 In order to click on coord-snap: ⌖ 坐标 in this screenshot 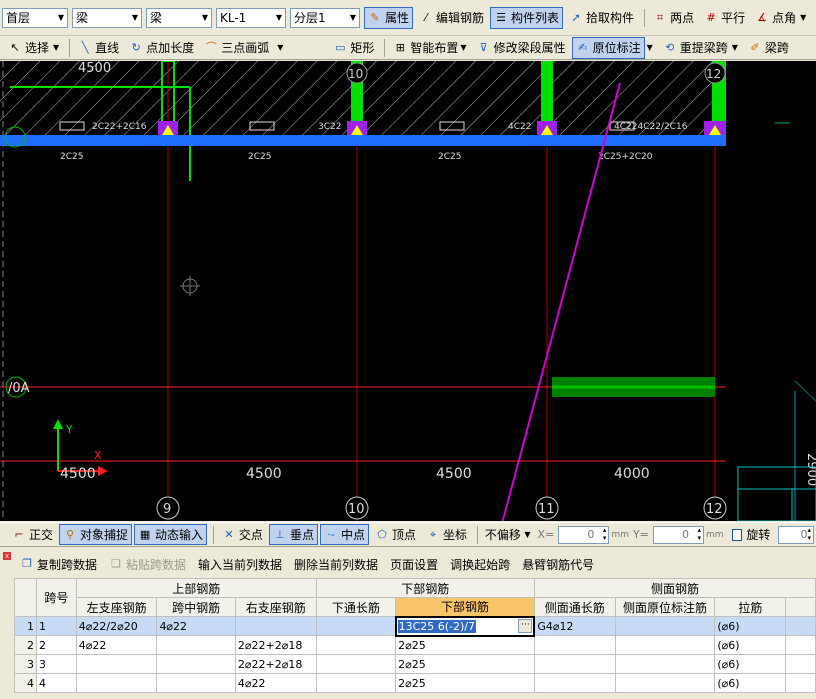, I will do `click(446, 534)`.